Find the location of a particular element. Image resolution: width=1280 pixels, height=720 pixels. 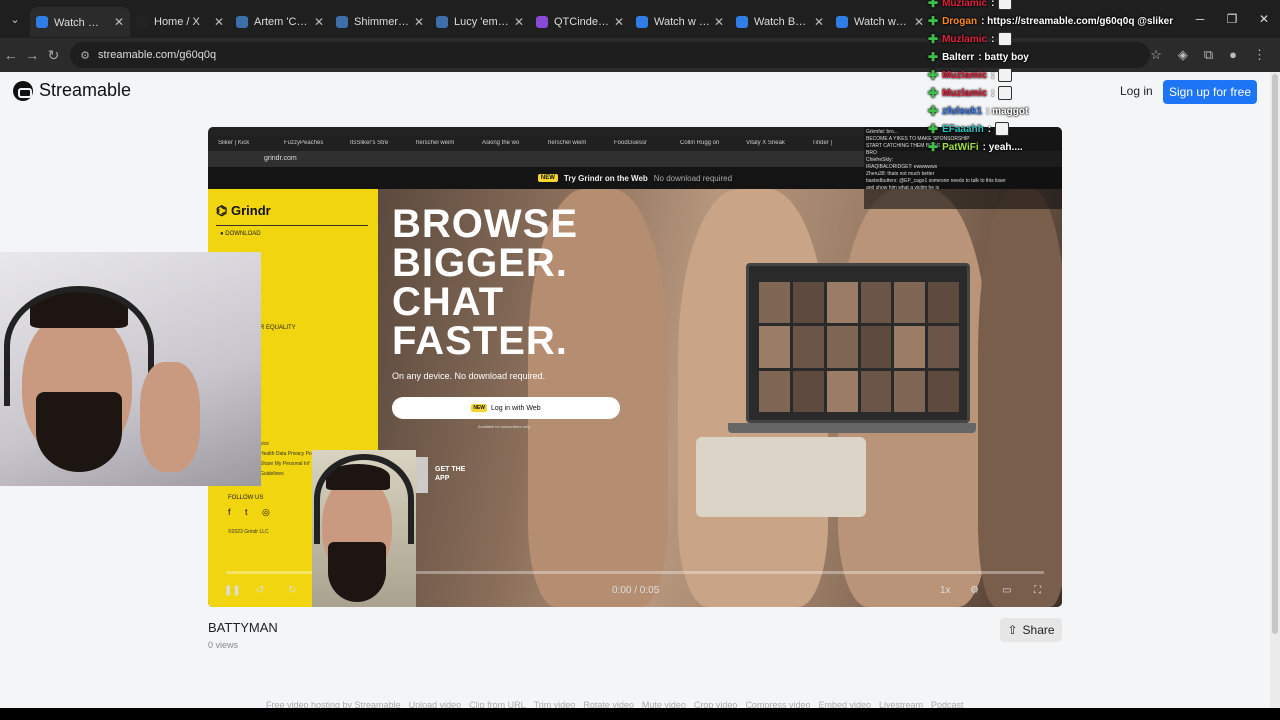

browser-tab: Watch w rp | St ✕ is located at coordinates (680, 22).